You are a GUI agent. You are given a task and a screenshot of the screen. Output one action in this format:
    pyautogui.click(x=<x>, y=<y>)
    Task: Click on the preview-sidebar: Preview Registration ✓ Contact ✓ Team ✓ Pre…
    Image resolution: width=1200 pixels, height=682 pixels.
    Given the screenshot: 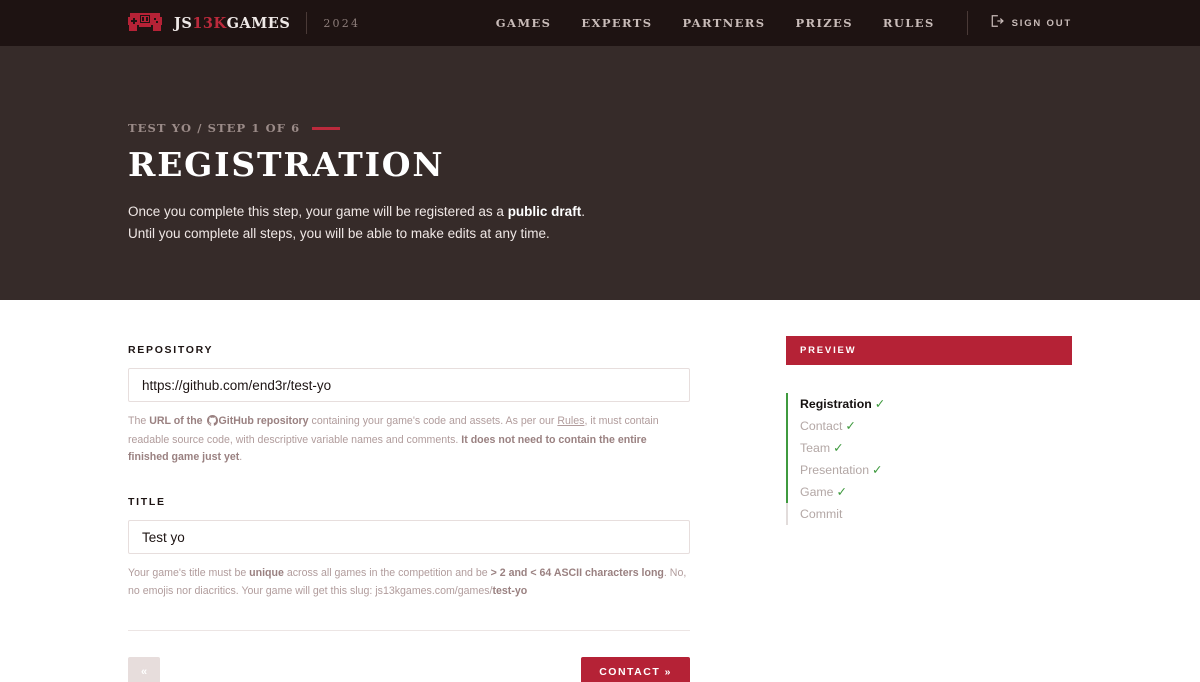 What is the action you would take?
    pyautogui.click(x=929, y=491)
    